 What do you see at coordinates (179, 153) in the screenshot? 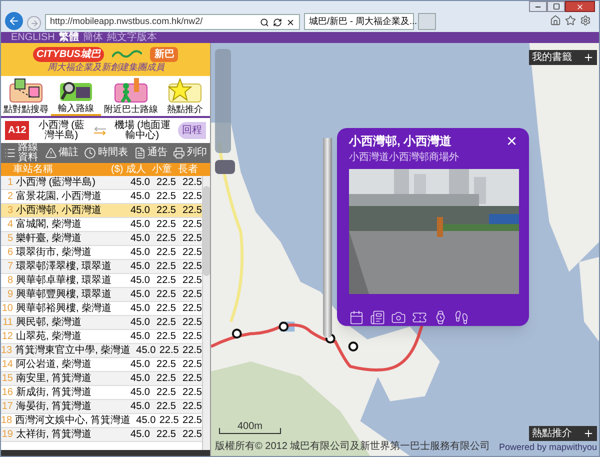
I see `printer-icon` at bounding box center [179, 153].